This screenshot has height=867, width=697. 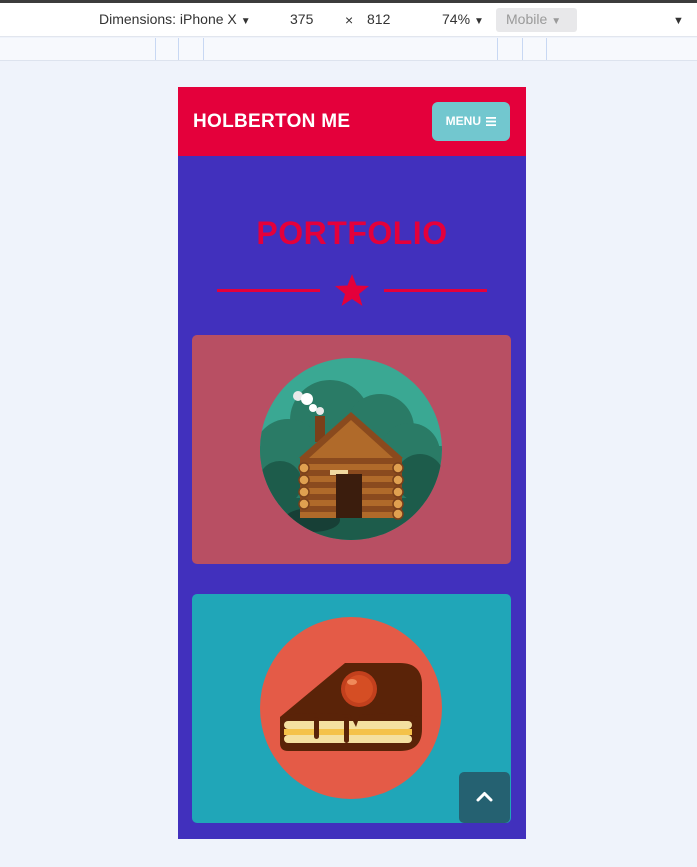 I want to click on zoom-label: 74%, so click(x=456, y=19).